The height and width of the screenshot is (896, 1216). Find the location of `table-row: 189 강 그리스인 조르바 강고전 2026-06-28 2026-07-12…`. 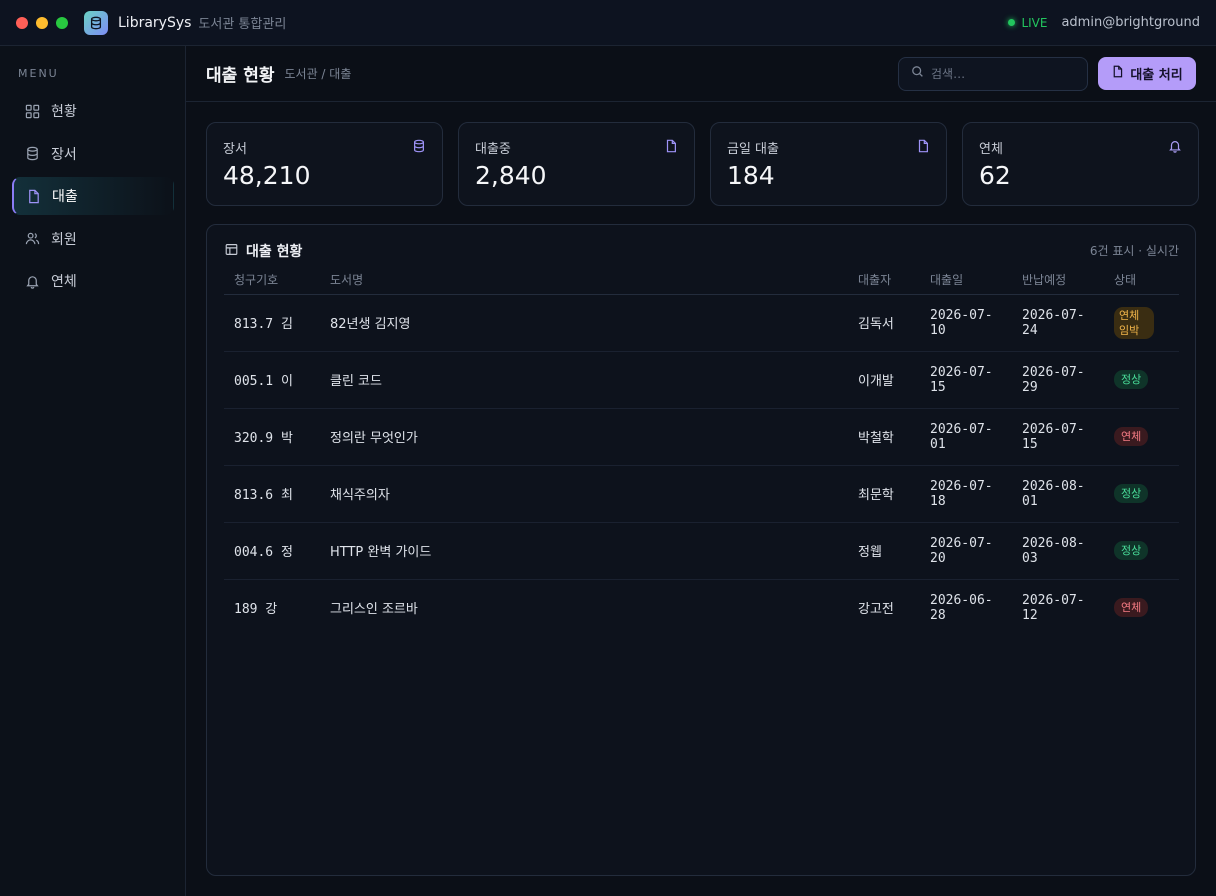

table-row: 189 강 그리스인 조르바 강고전 2026-06-28 2026-07-12… is located at coordinates (701, 607).